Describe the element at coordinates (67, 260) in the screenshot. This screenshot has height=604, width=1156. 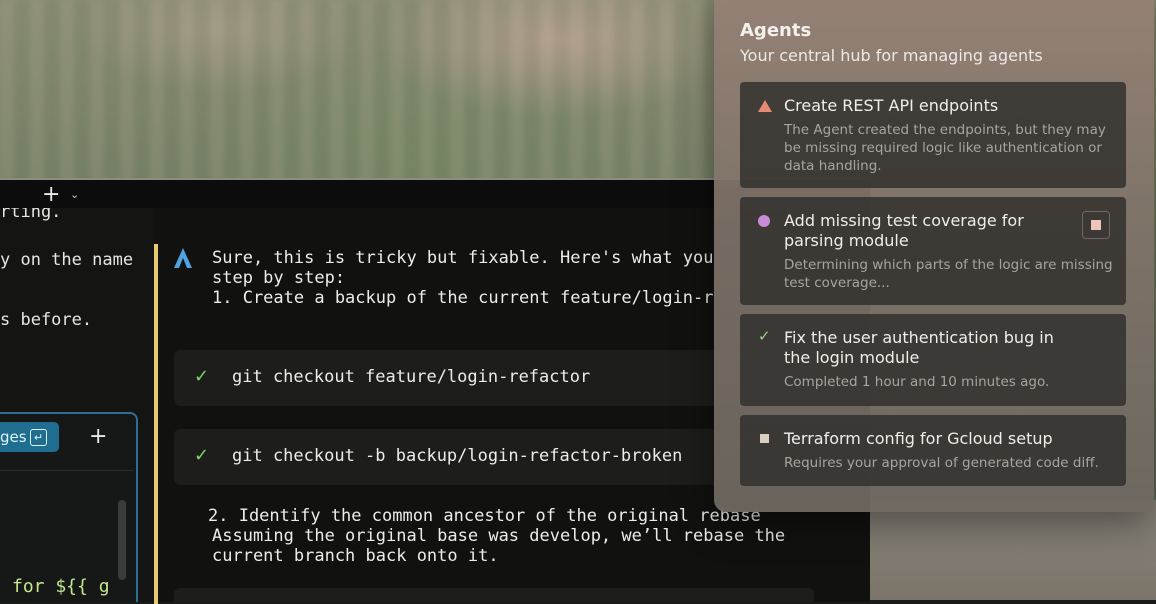
I see `left-pane-line: y on the name` at that location.